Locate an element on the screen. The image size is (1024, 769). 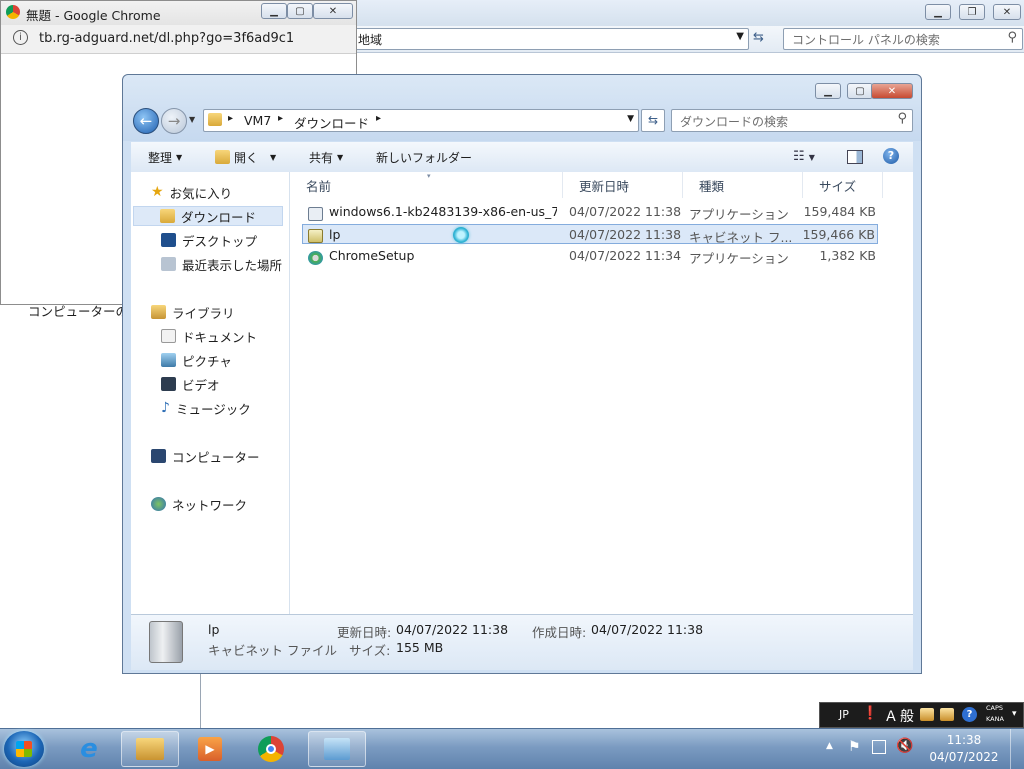
nav-videos: ビデオ is located at coordinates (190, 384).